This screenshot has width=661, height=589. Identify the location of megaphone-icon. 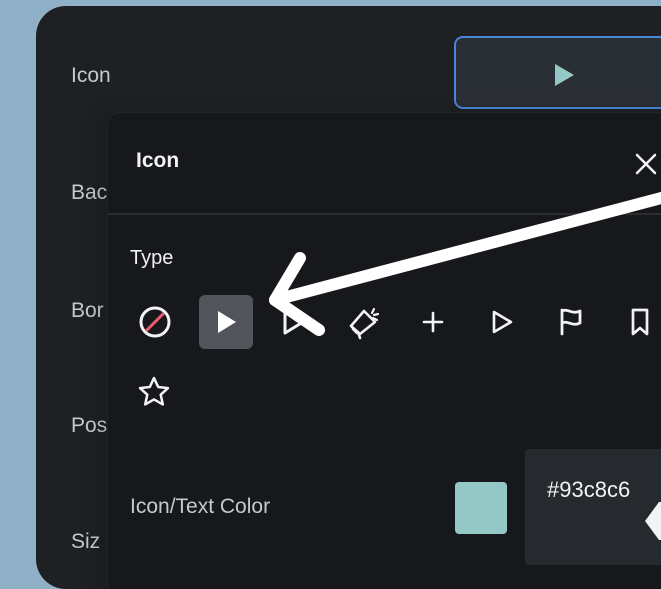
(364, 323).